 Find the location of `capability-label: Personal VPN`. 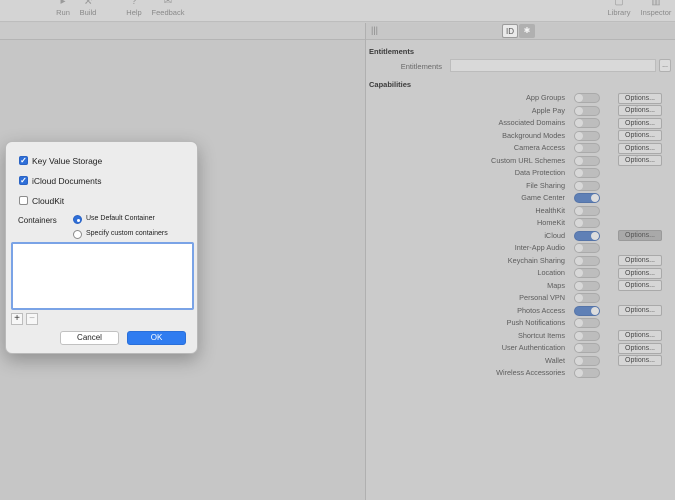

capability-label: Personal VPN is located at coordinates (542, 297).